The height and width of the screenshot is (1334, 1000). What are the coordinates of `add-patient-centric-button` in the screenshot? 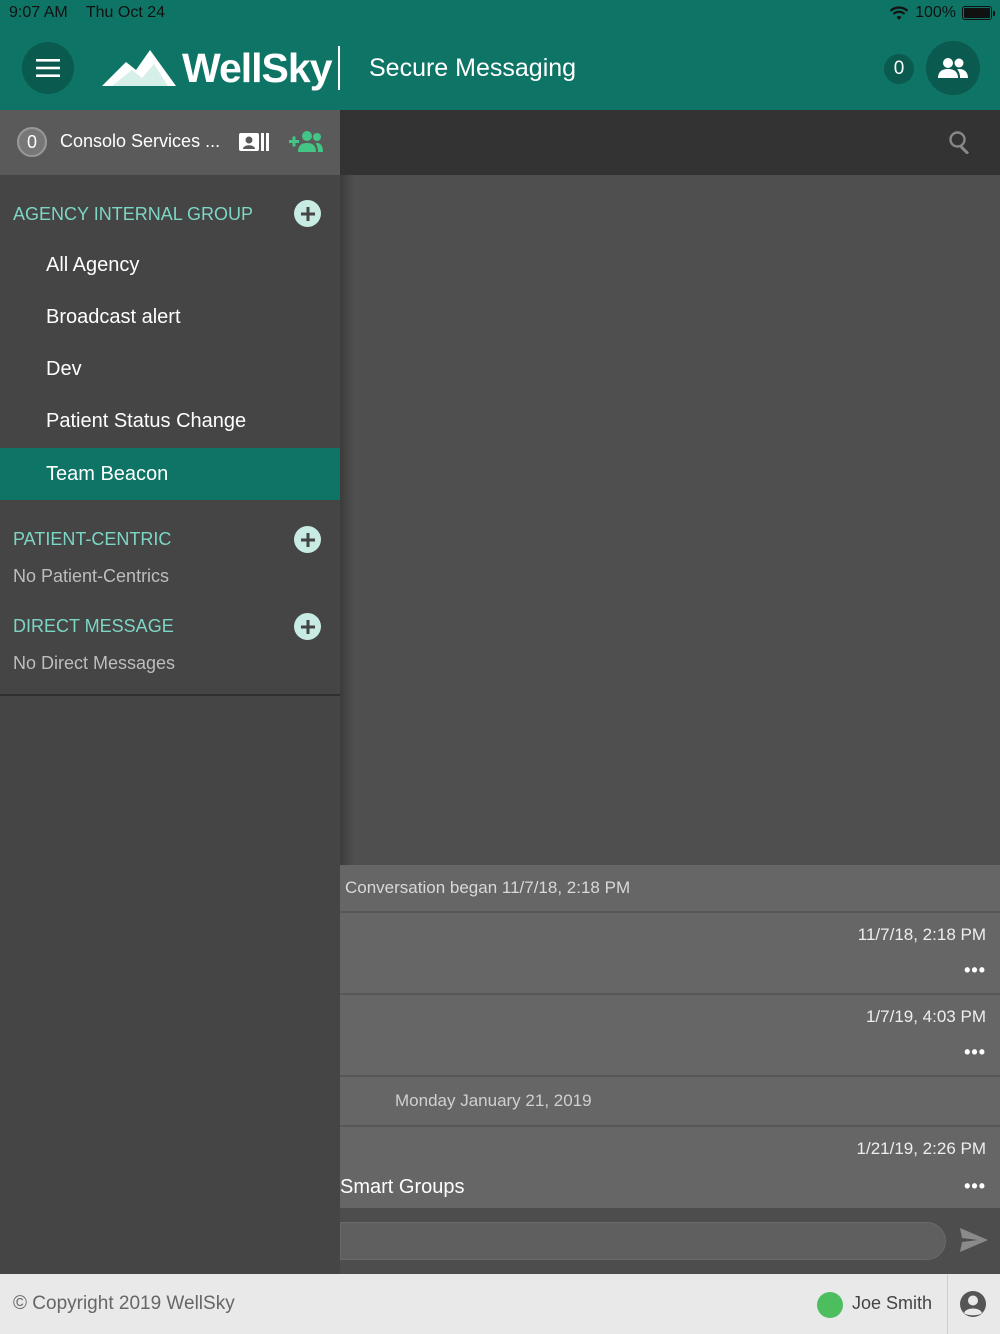 It's located at (307, 539).